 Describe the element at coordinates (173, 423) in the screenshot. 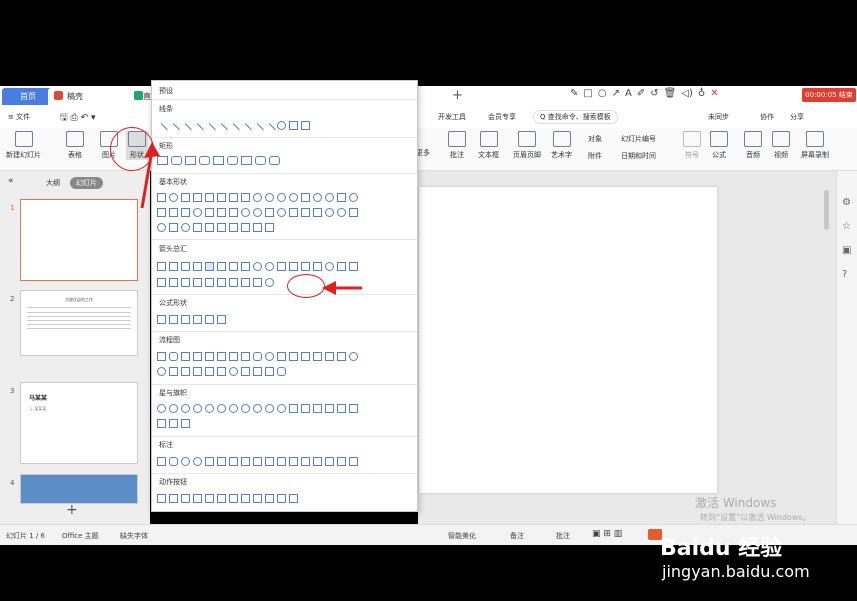

I see `stars-row2` at that location.